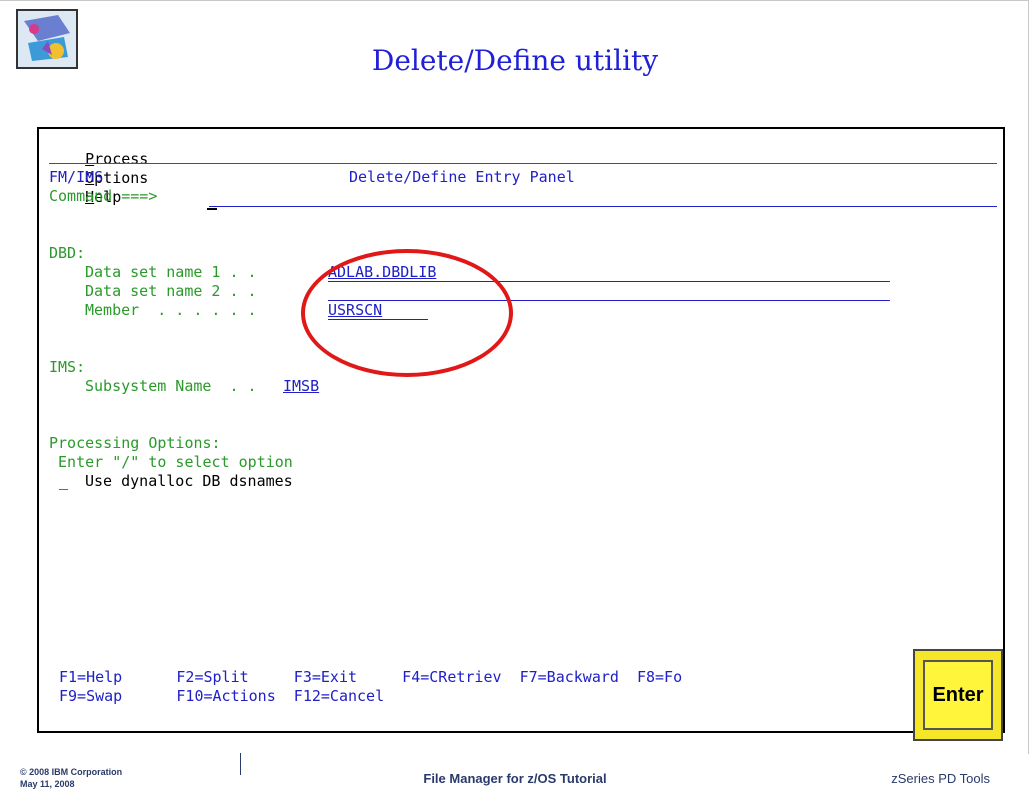 The height and width of the screenshot is (795, 1030). Describe the element at coordinates (355, 310) in the screenshot. I see `member-field: USRSCN` at that location.